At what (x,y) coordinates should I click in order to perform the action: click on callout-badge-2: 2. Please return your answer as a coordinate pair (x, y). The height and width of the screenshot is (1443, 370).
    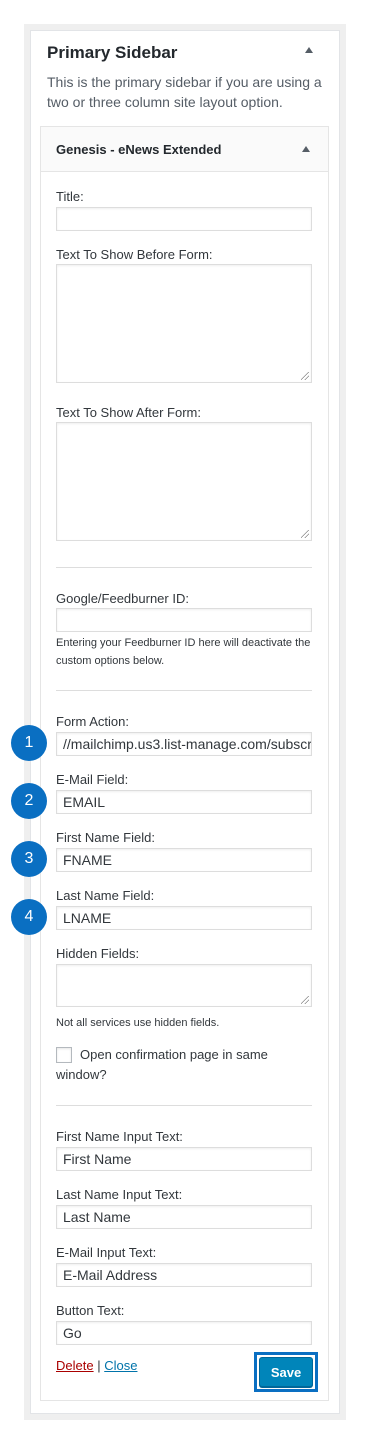
    Looking at the image, I should click on (29, 801).